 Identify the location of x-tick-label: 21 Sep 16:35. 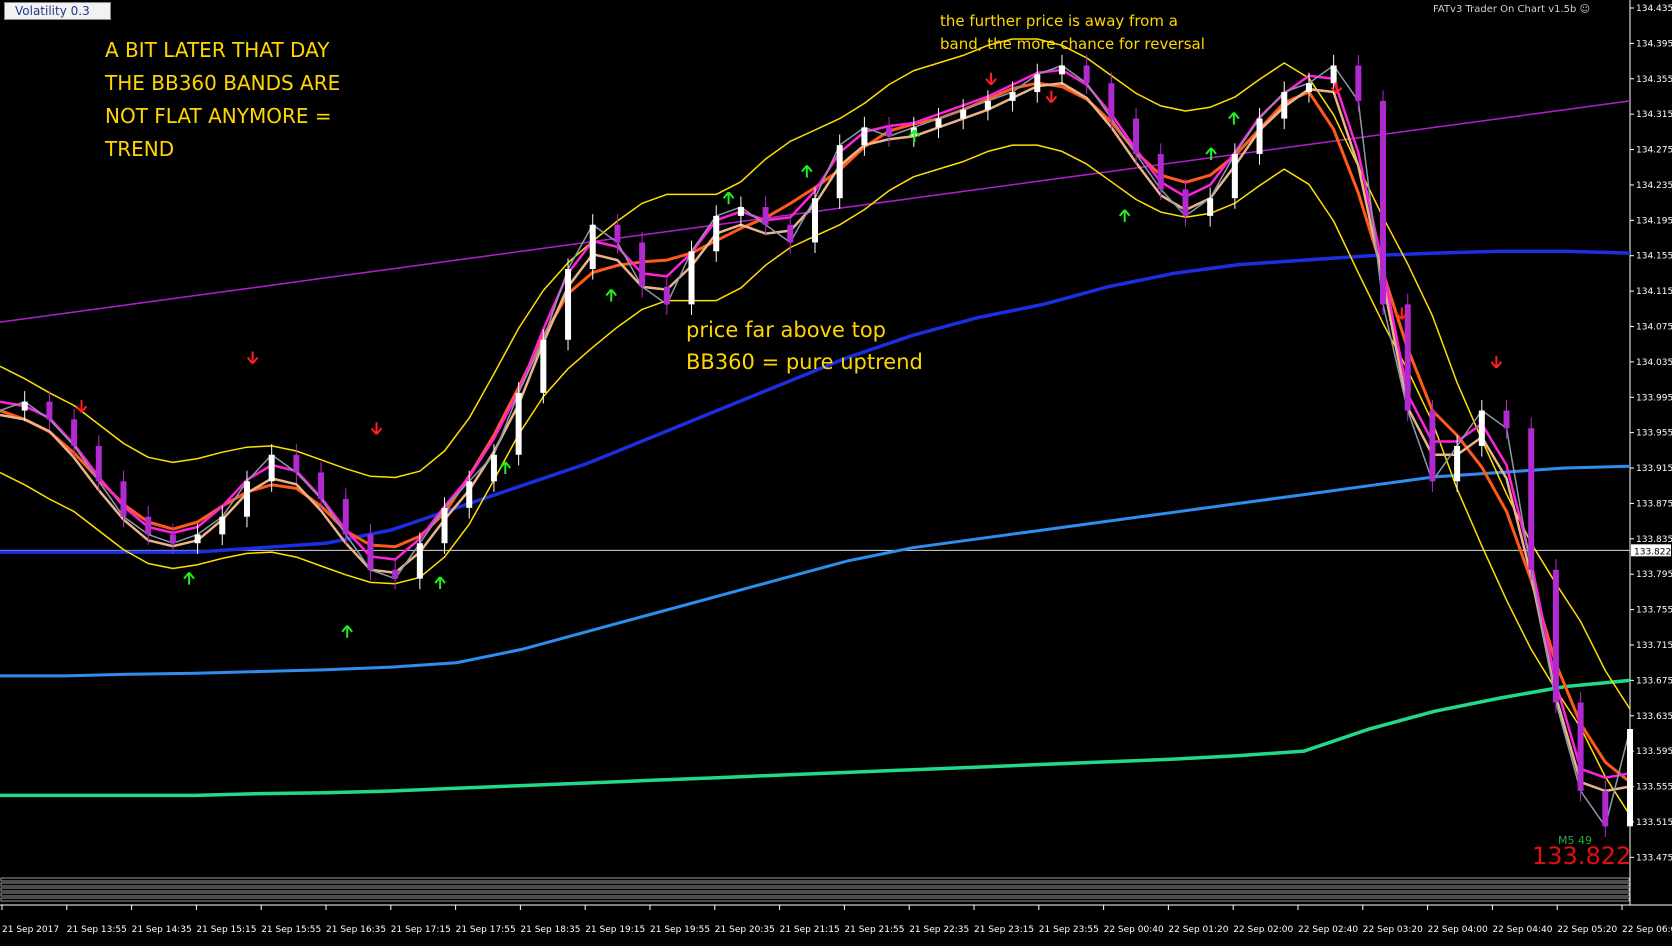
(356, 930).